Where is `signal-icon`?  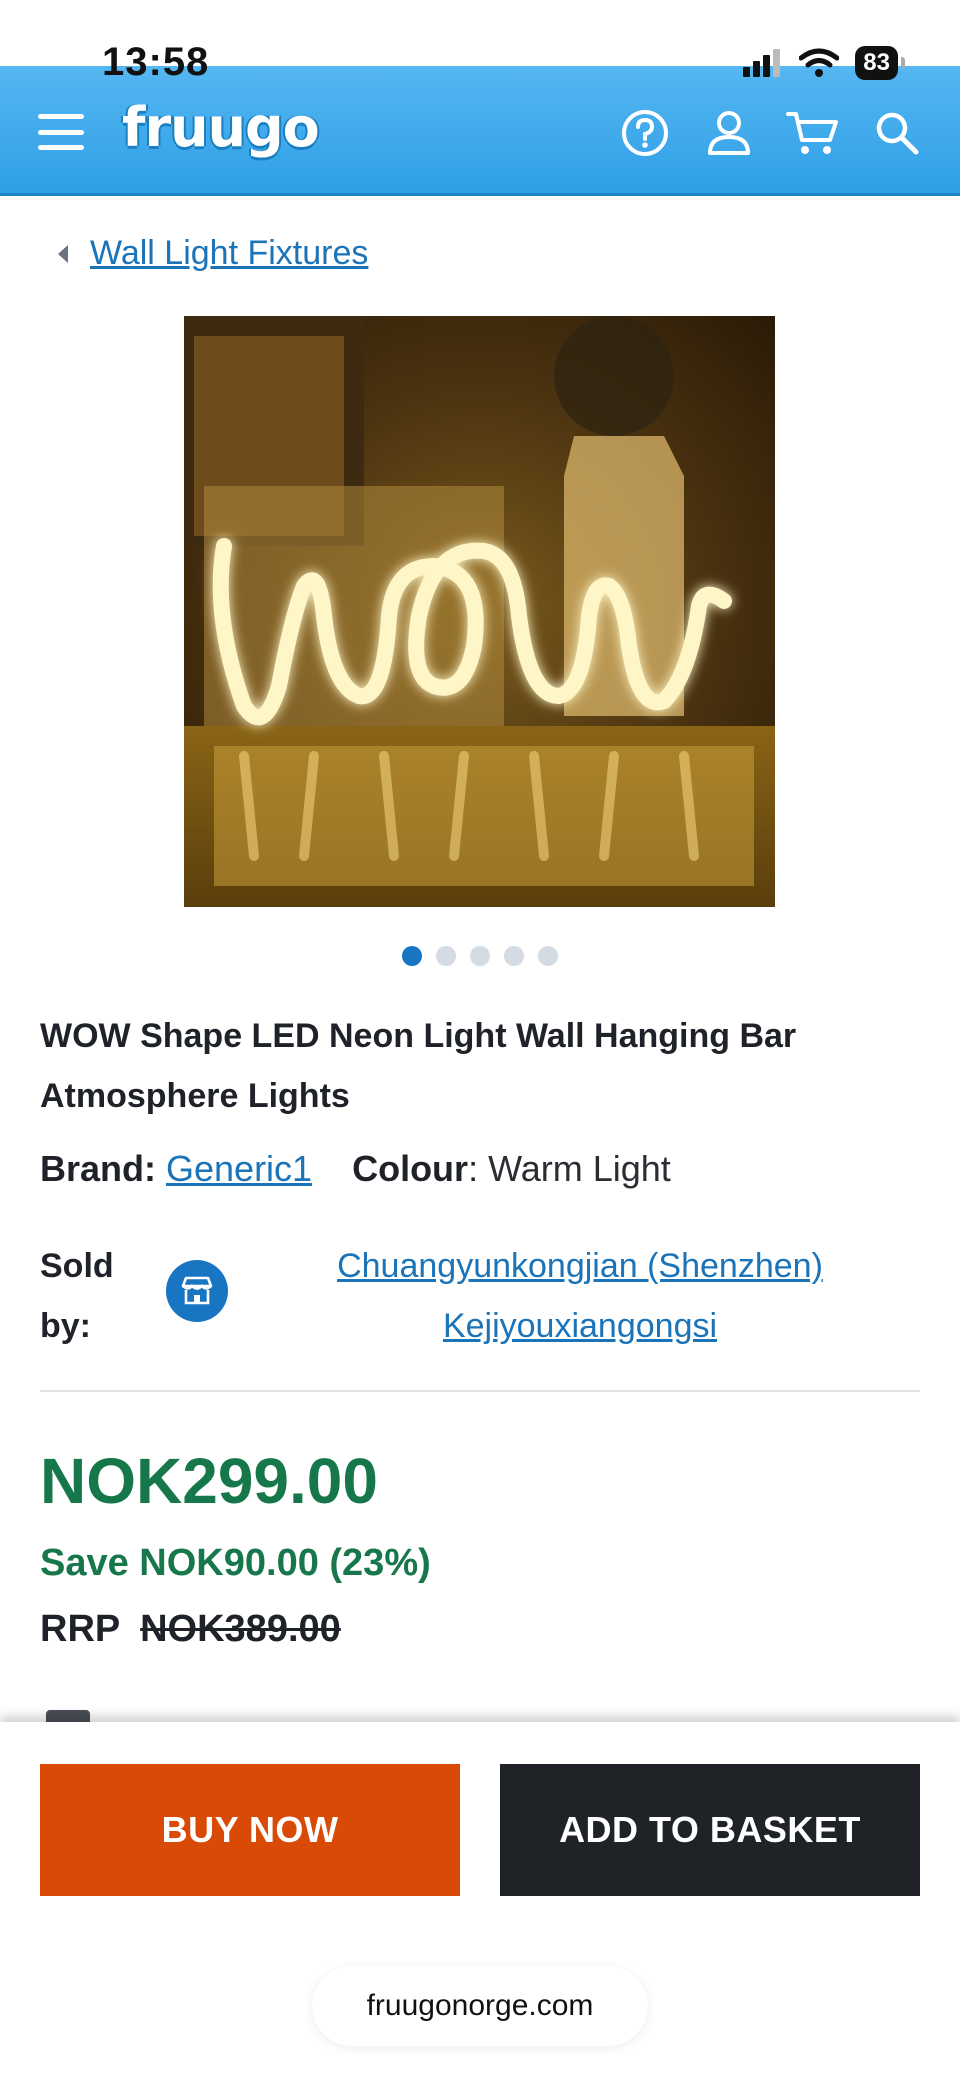 signal-icon is located at coordinates (762, 63).